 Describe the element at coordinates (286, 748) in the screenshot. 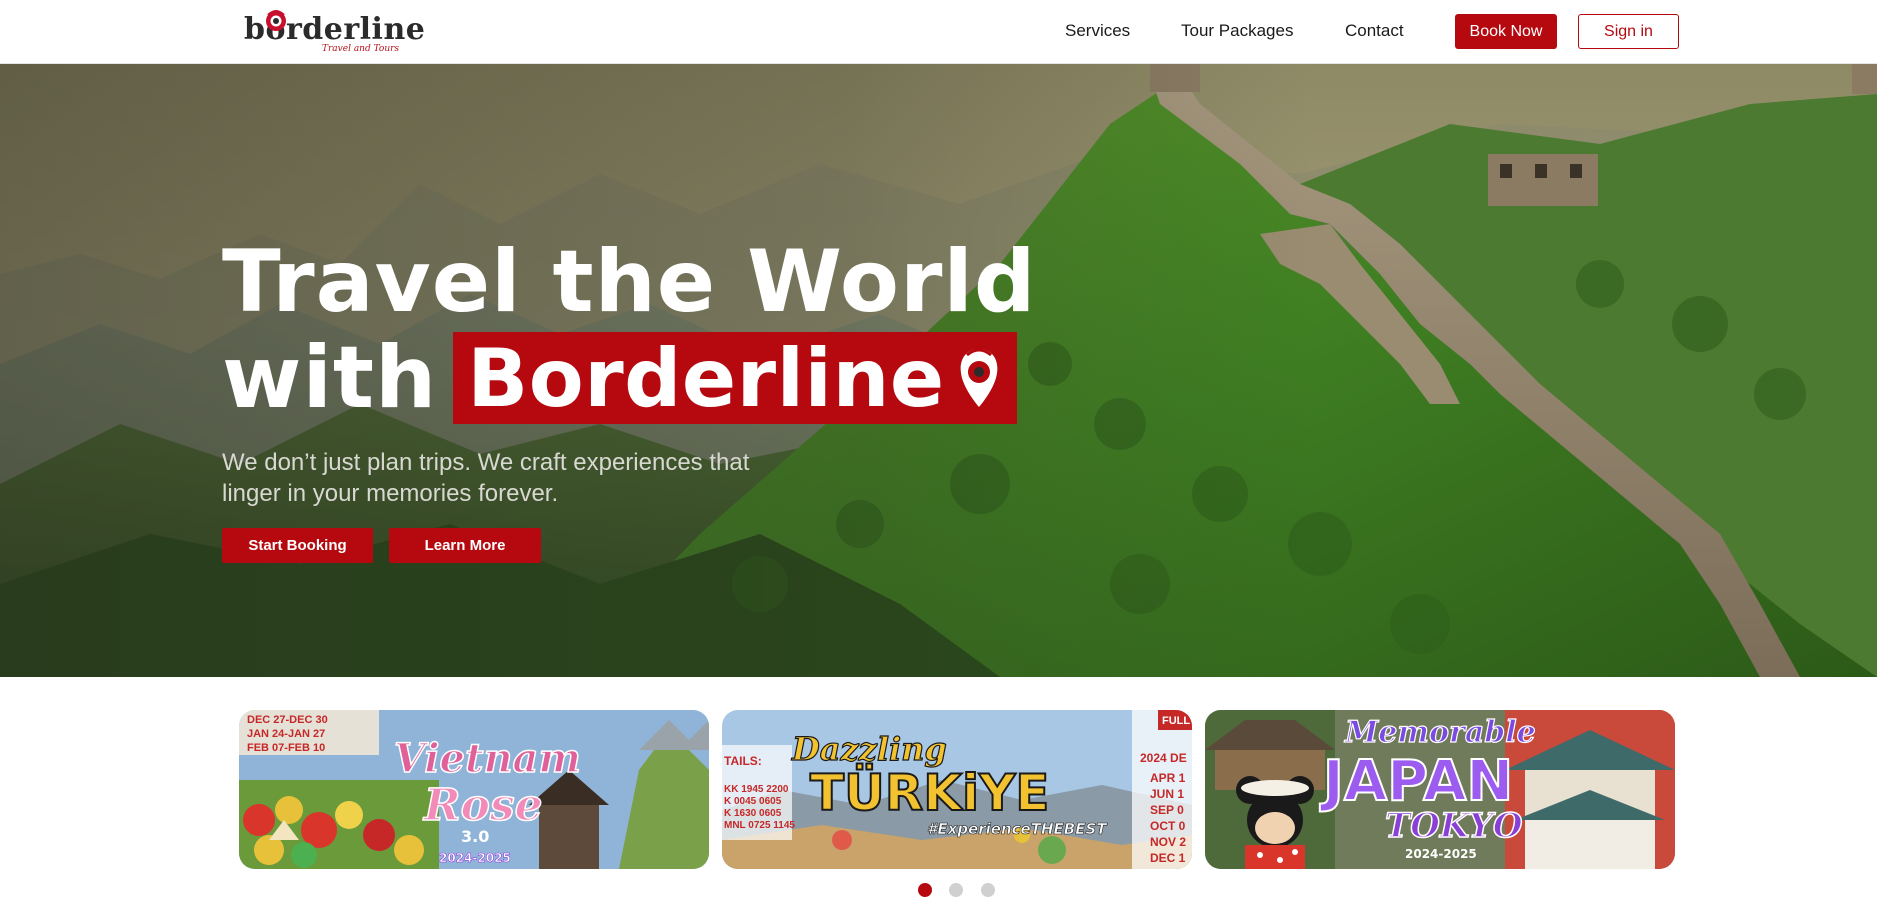

I see `vietnam-date-3: FEB 07-FEB 10` at that location.